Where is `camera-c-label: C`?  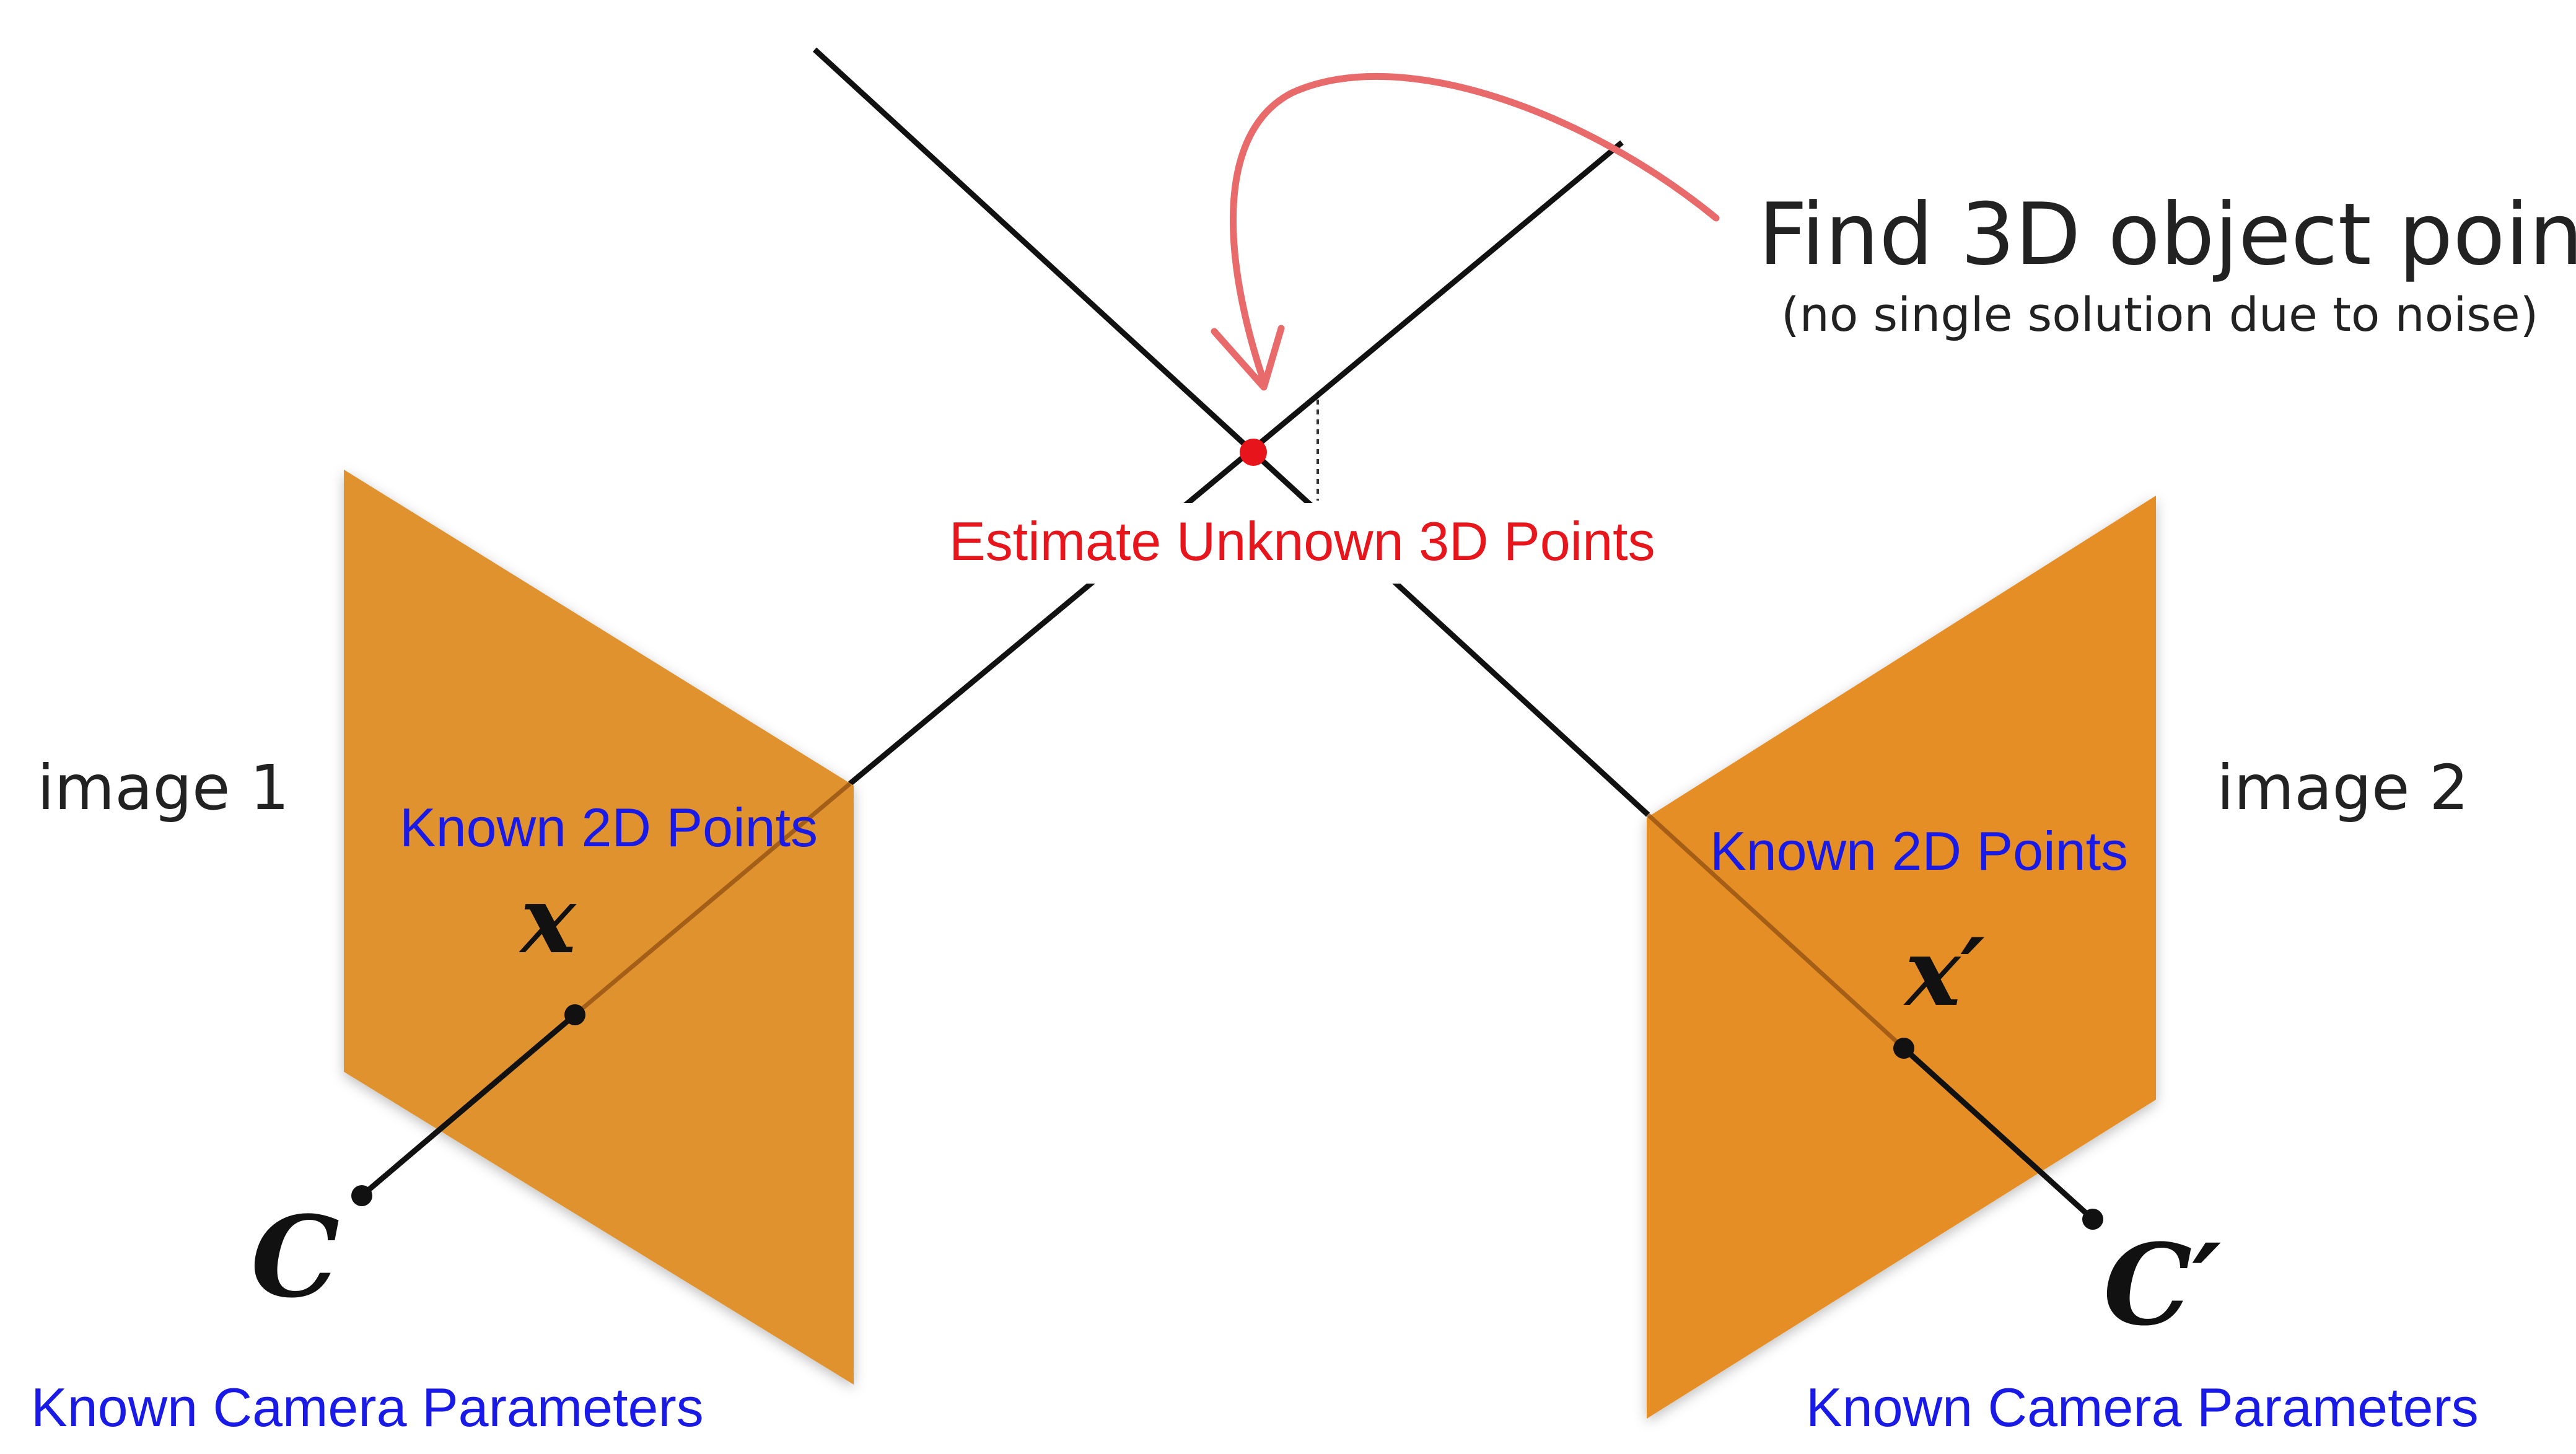 camera-c-label: C is located at coordinates (295, 1257).